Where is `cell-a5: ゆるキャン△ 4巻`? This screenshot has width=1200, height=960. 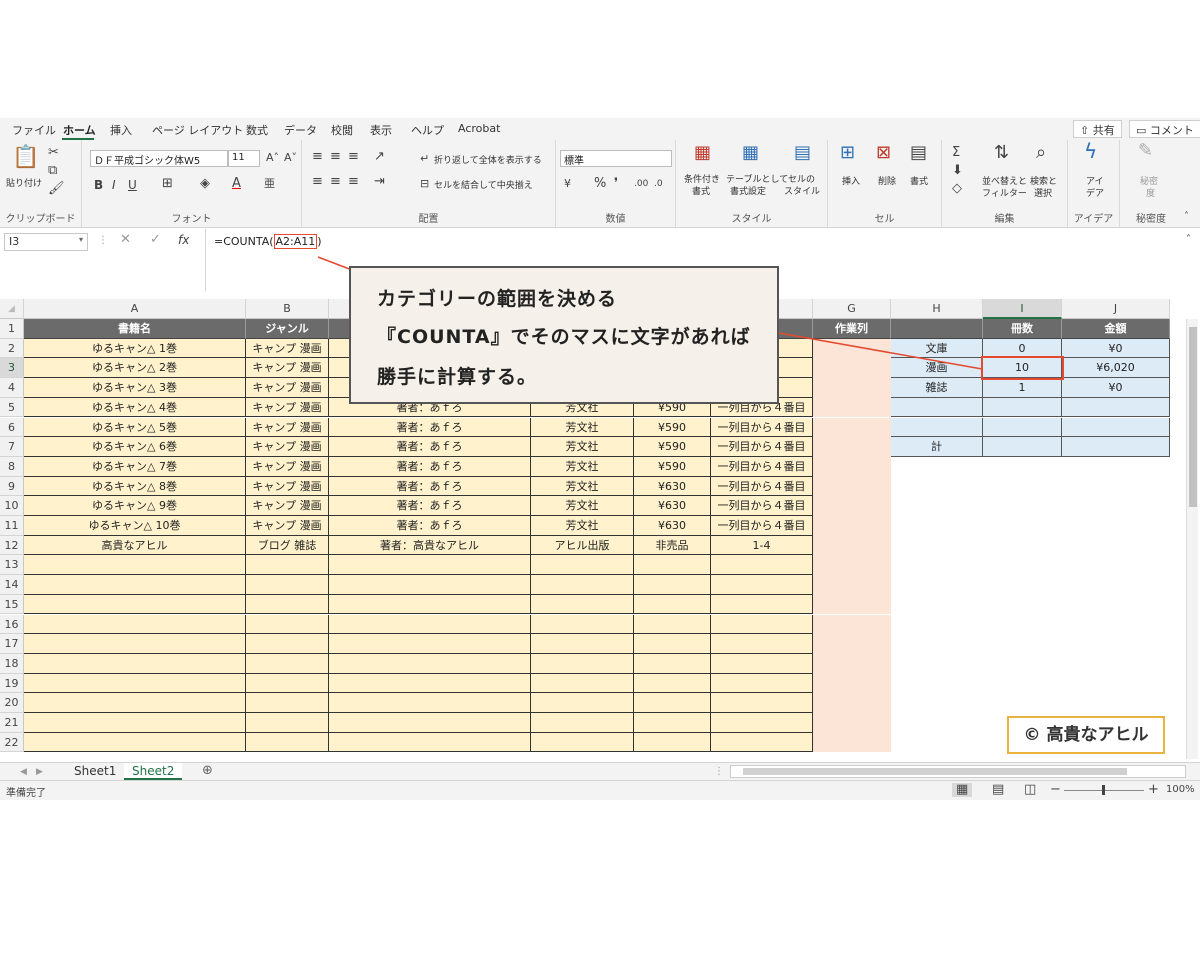 cell-a5: ゆるキャン△ 4巻 is located at coordinates (135, 407).